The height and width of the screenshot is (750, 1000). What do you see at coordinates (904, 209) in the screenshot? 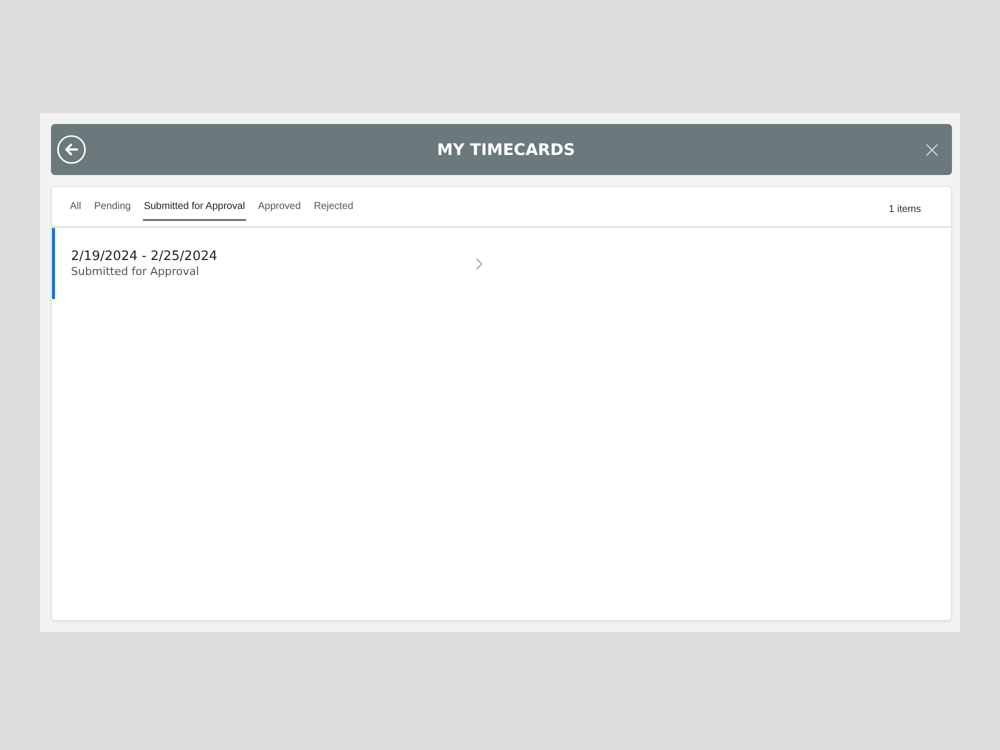
I see `item-count: 1 items` at bounding box center [904, 209].